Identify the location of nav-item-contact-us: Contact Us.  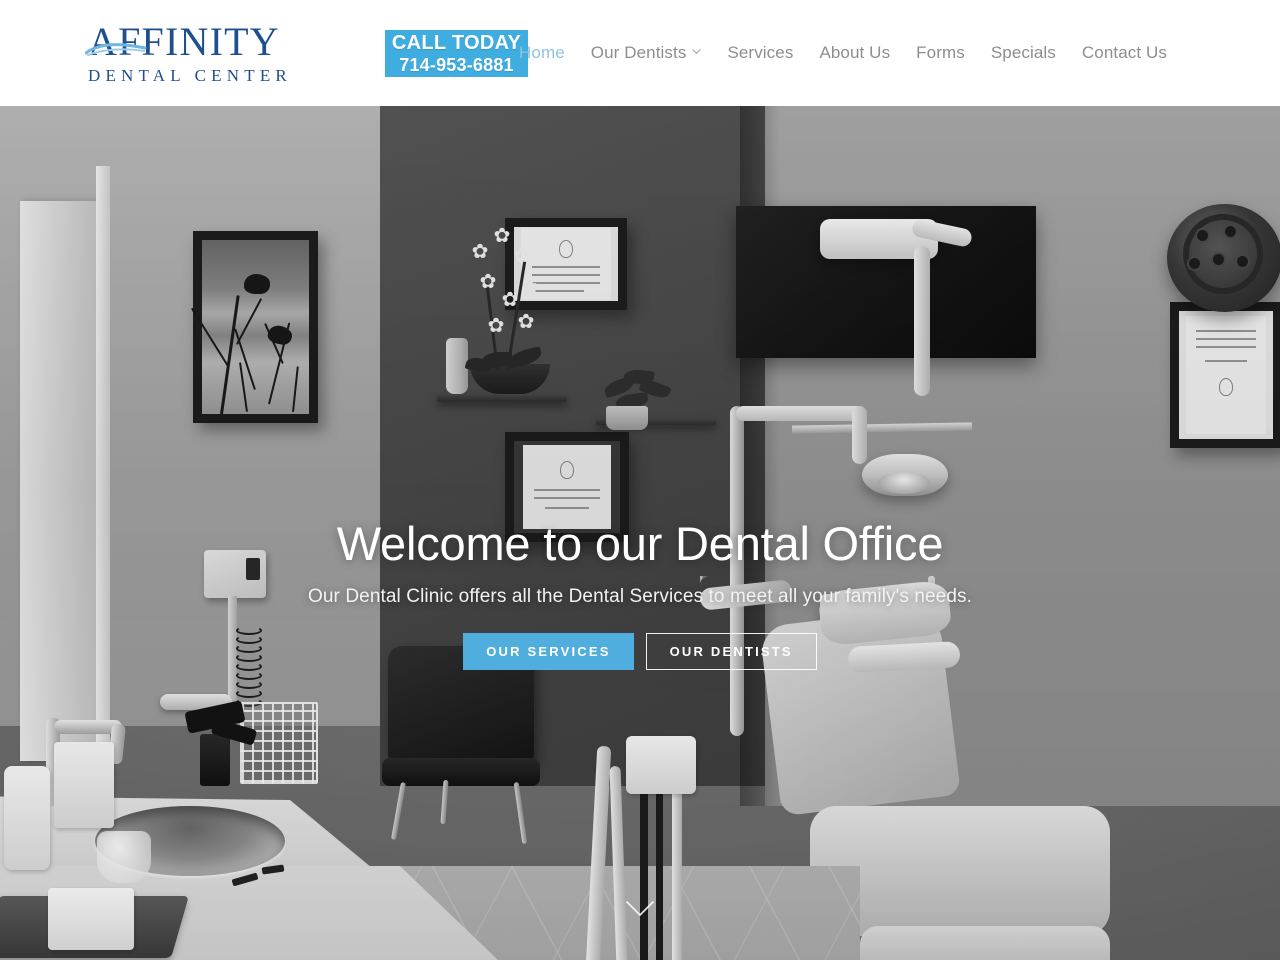
(1124, 53).